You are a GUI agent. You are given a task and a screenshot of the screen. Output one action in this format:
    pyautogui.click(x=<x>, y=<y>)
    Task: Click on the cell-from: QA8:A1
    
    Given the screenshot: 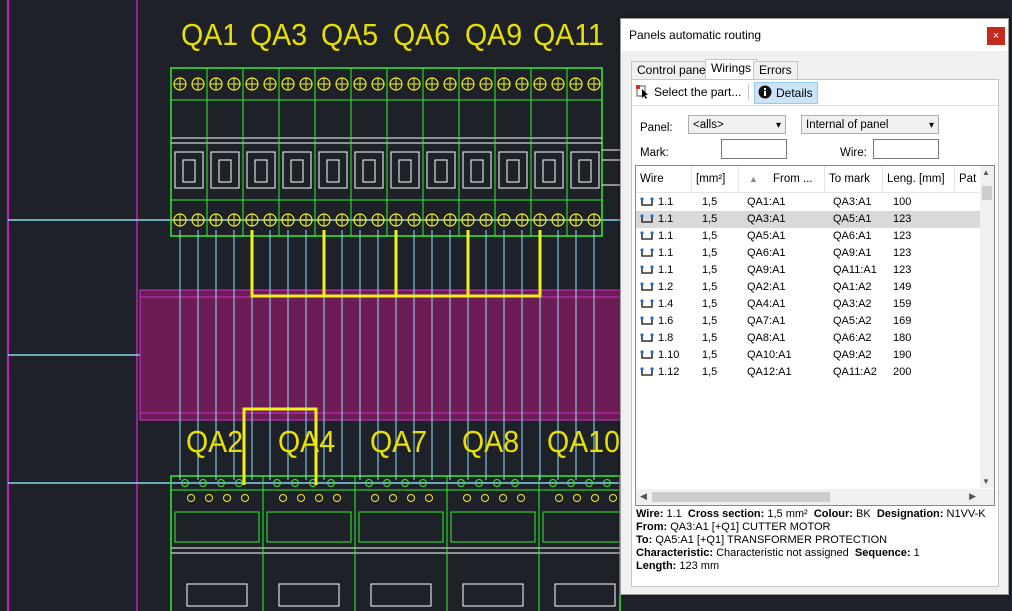 What is the action you would take?
    pyautogui.click(x=766, y=338)
    